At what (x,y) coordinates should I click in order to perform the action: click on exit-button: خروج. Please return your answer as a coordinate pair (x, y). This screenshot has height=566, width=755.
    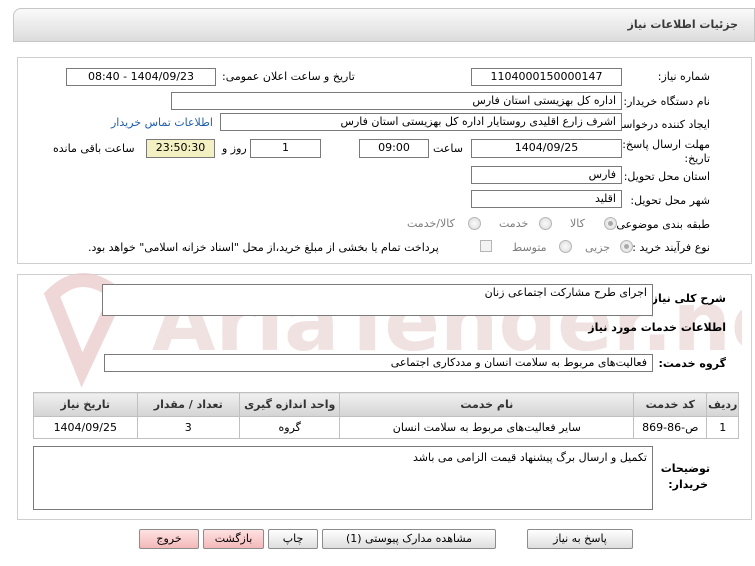
    Looking at the image, I should click on (169, 539).